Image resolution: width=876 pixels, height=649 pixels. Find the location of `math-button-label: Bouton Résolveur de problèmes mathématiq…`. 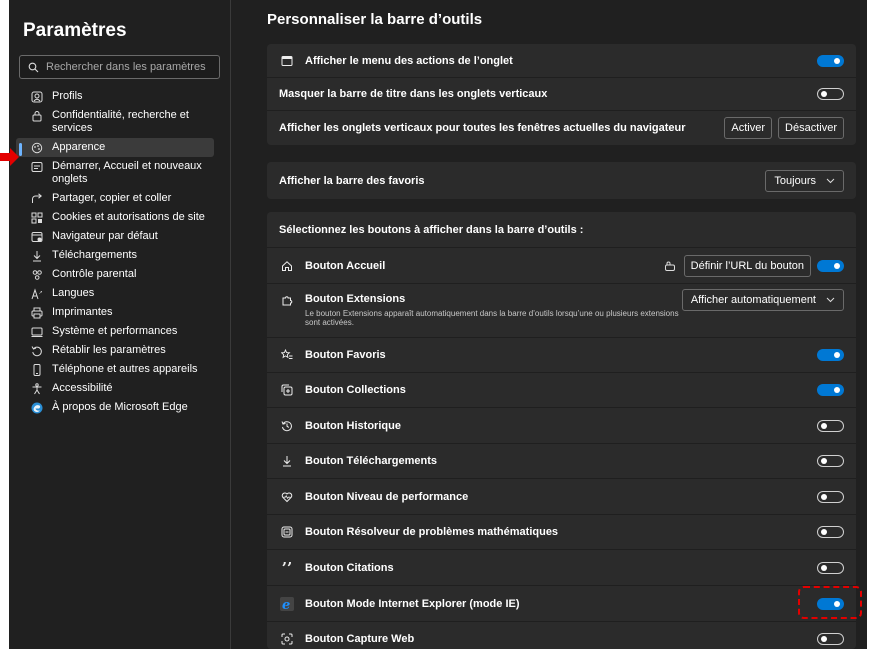

math-button-label: Bouton Résolveur de problèmes mathématiq… is located at coordinates (432, 532).